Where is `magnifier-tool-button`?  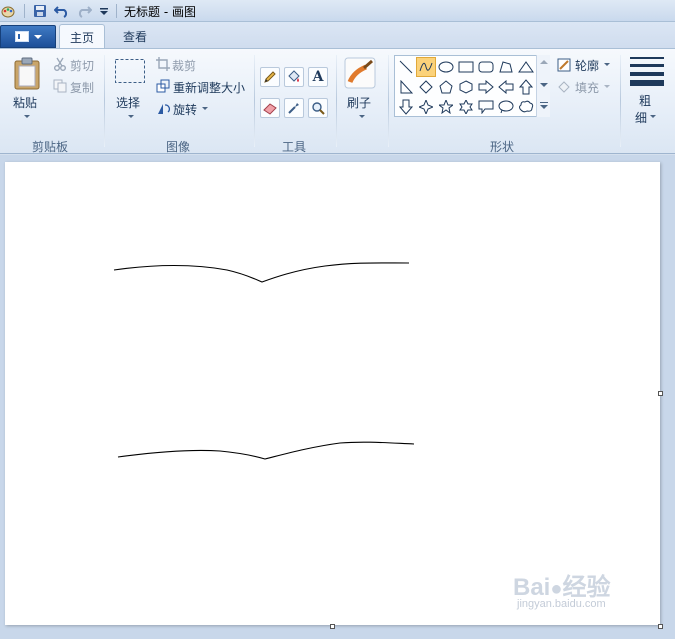
magnifier-tool-button is located at coordinates (318, 108).